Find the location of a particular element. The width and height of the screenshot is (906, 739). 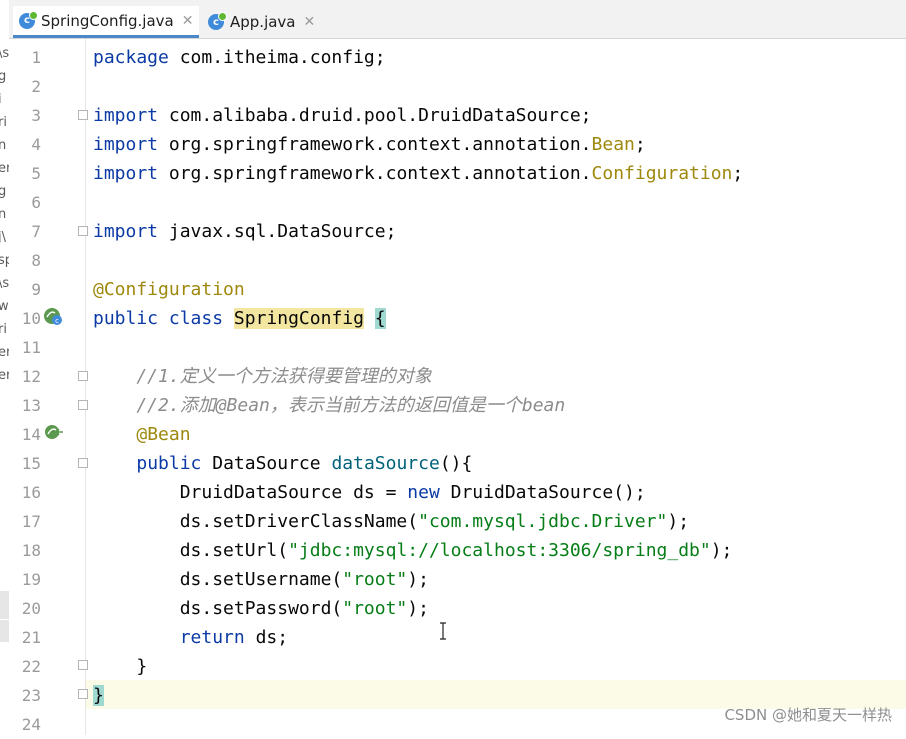

code-token: ds.setUrl( is located at coordinates (191, 550).